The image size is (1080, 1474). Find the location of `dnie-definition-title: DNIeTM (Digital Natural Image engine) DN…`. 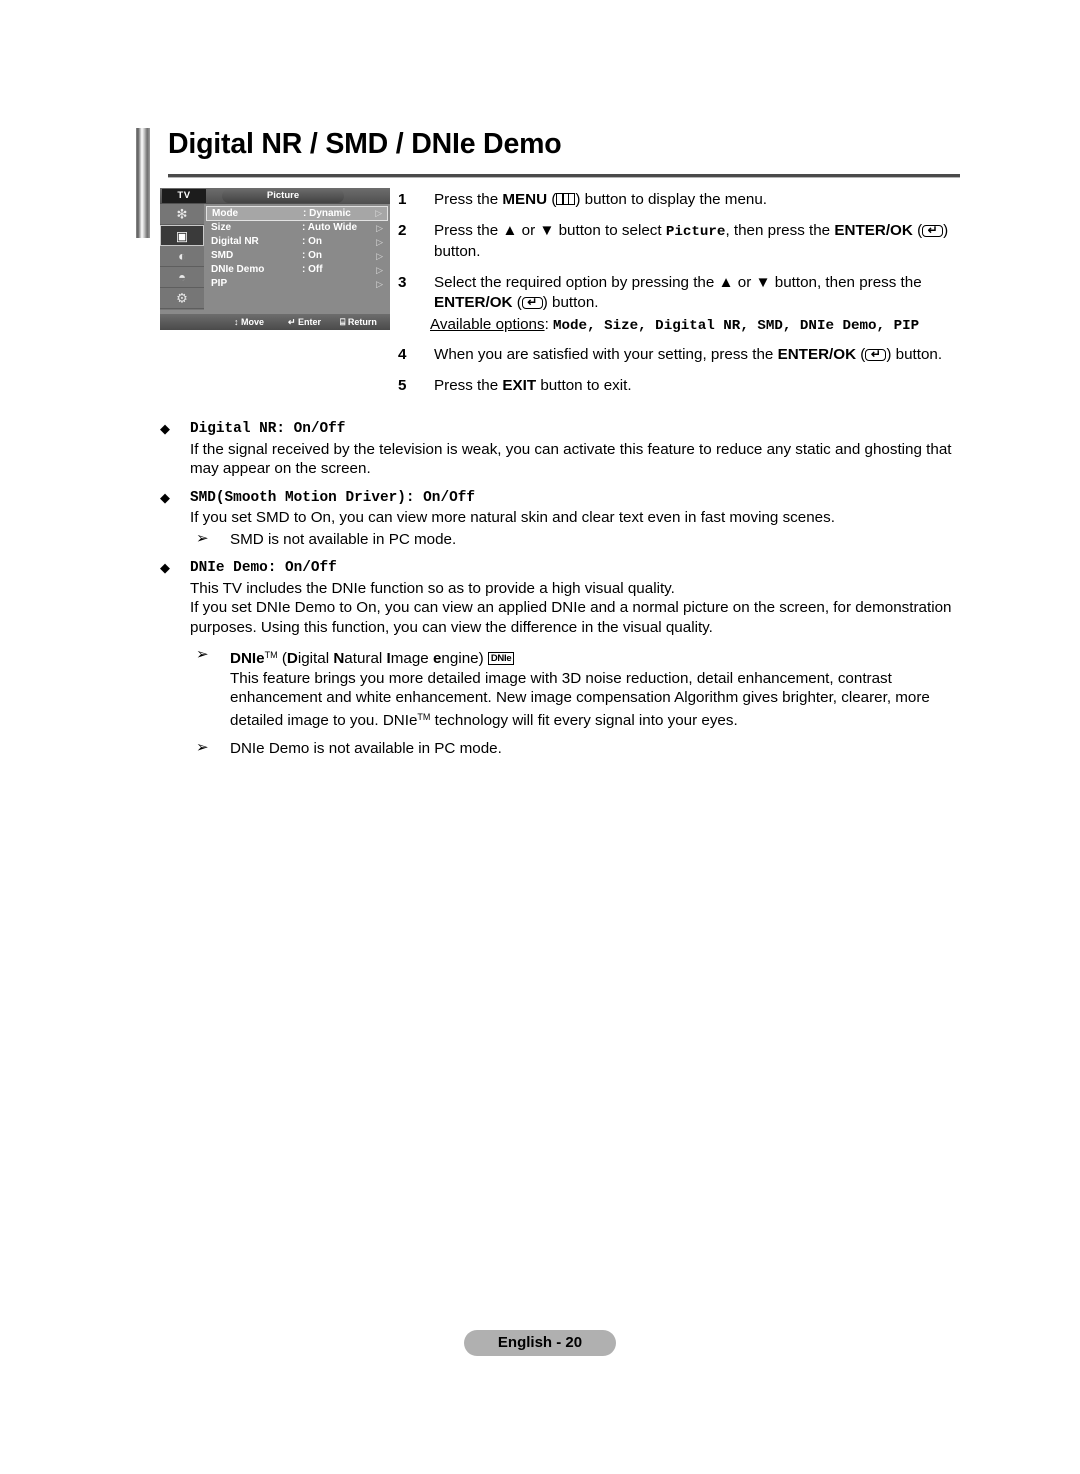

dnie-definition-title: DNIeTM (Digital Natural Image engine) DN… is located at coordinates (595, 657).